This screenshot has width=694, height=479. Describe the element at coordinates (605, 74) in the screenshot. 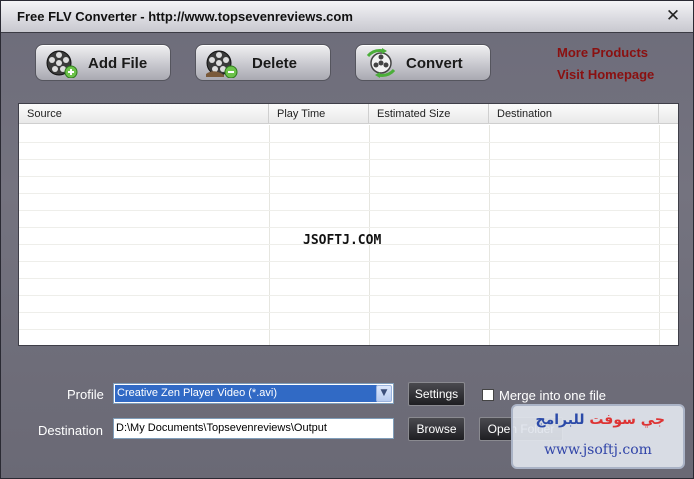

I see `visit-homepage-link: Visit Homepage` at that location.